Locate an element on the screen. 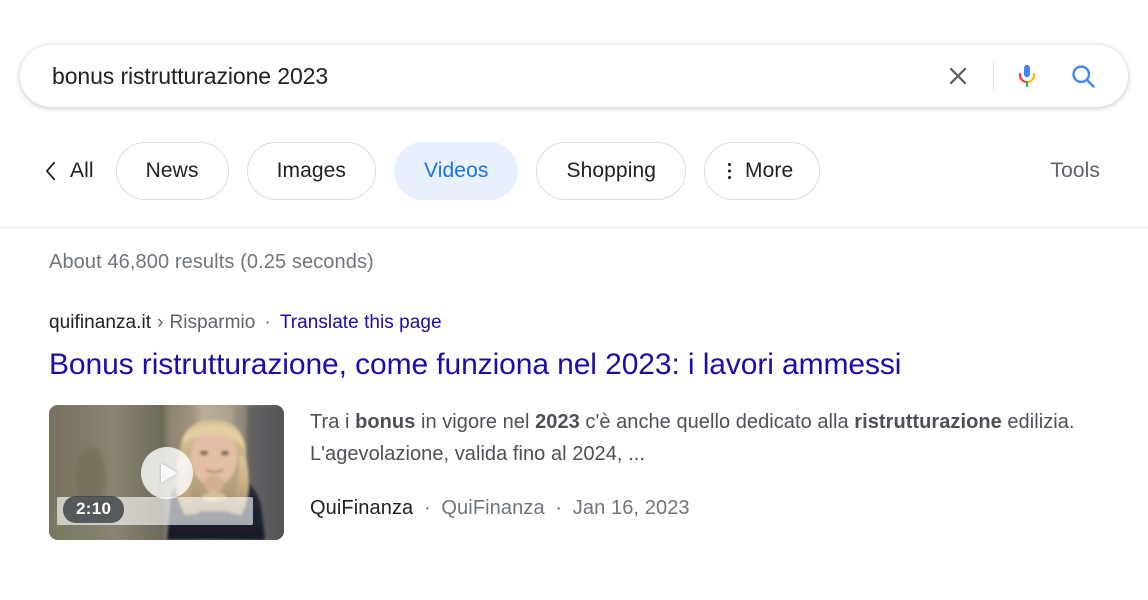 The image size is (1148, 600). play-triangle is located at coordinates (169, 472).